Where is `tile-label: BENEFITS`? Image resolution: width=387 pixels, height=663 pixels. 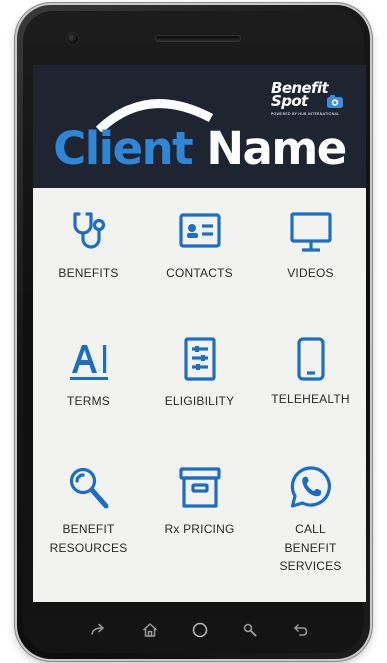 tile-label: BENEFITS is located at coordinates (88, 273).